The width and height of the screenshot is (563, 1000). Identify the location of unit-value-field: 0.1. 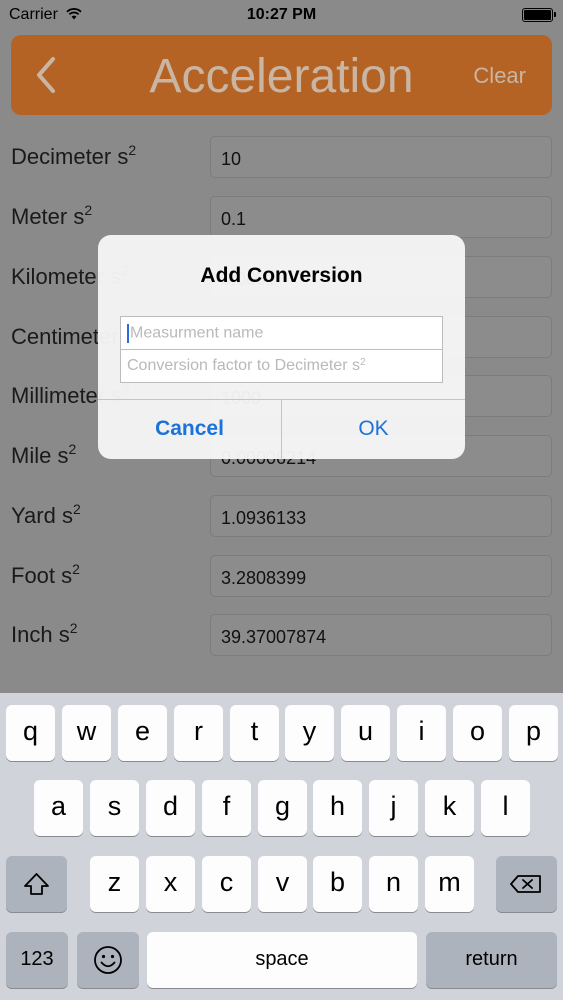
(381, 217).